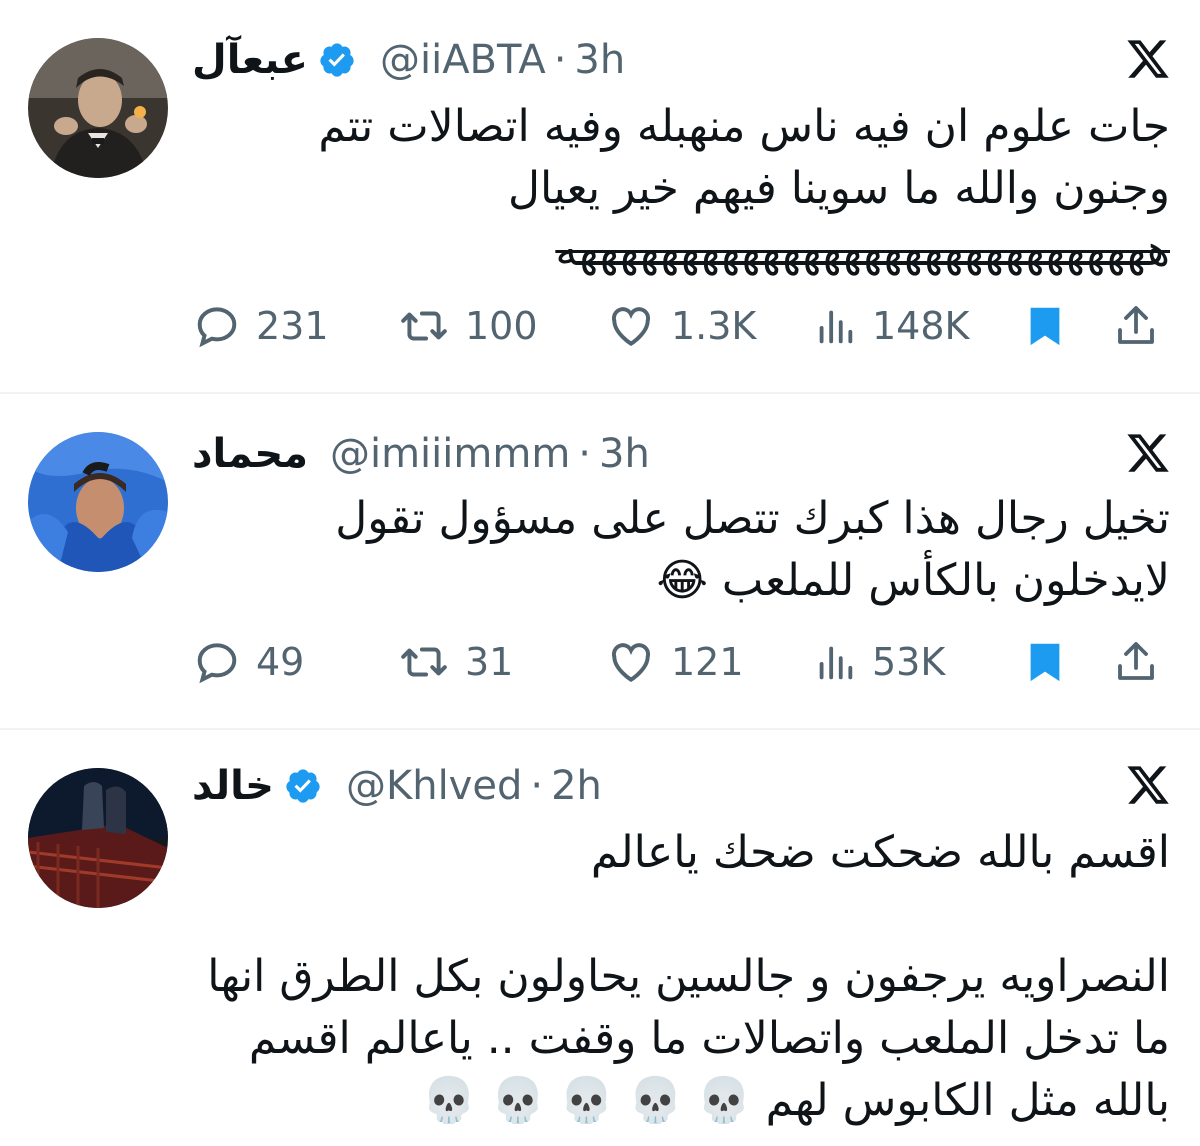  Describe the element at coordinates (707, 662) in the screenshot. I see `like-count: 121` at that location.